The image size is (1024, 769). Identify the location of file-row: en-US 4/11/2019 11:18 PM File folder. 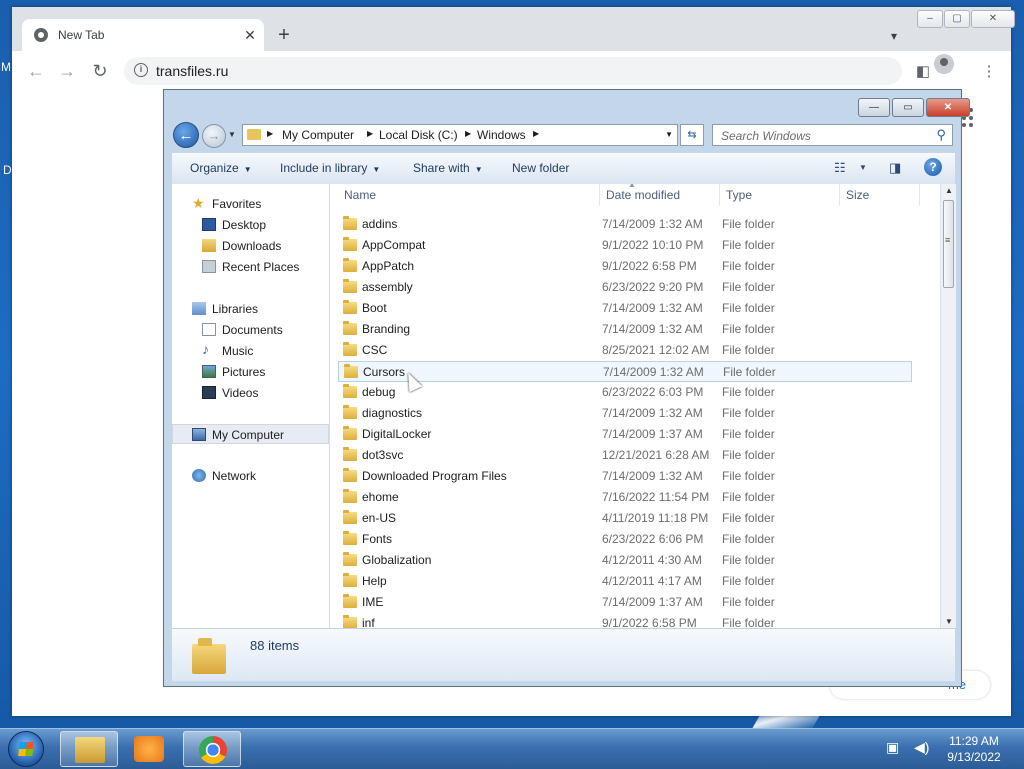
(625, 518).